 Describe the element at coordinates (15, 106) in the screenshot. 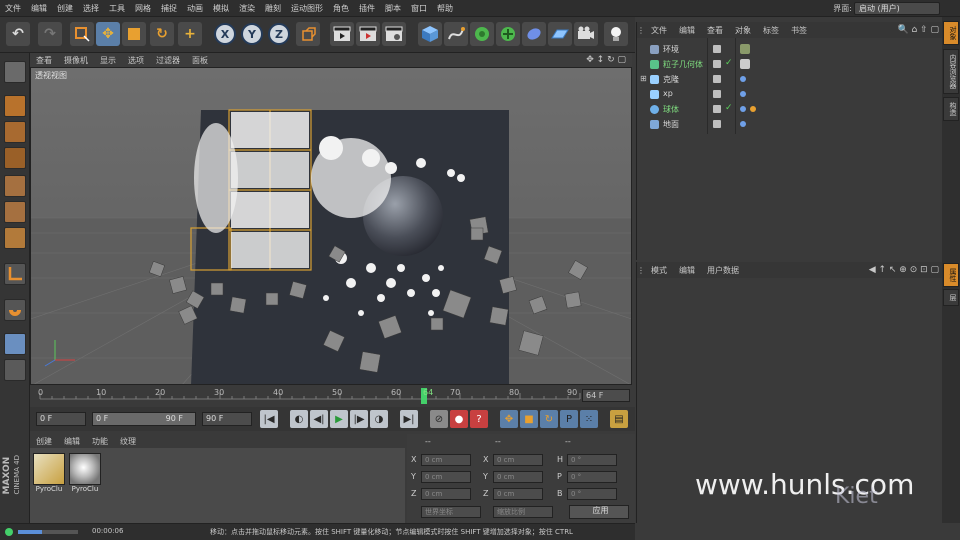

I see `model-mode-icon` at that location.